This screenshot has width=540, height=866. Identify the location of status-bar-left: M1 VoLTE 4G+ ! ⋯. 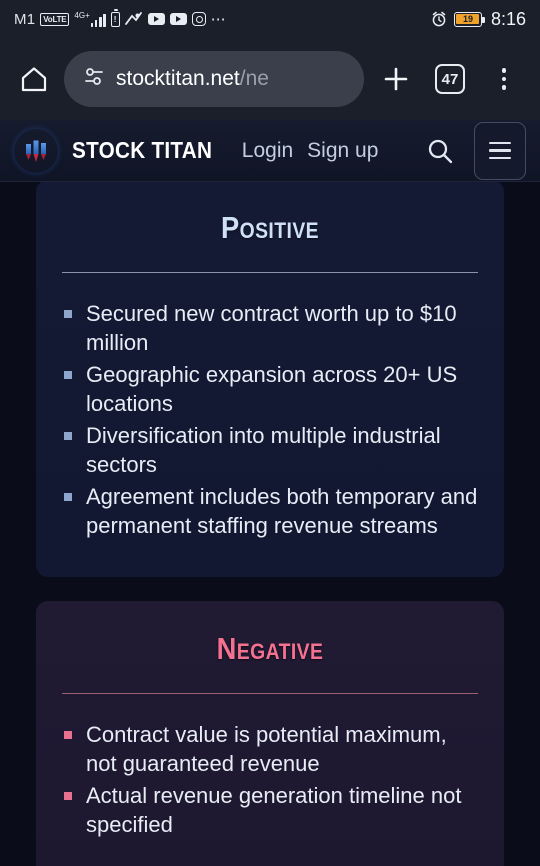
(222, 18).